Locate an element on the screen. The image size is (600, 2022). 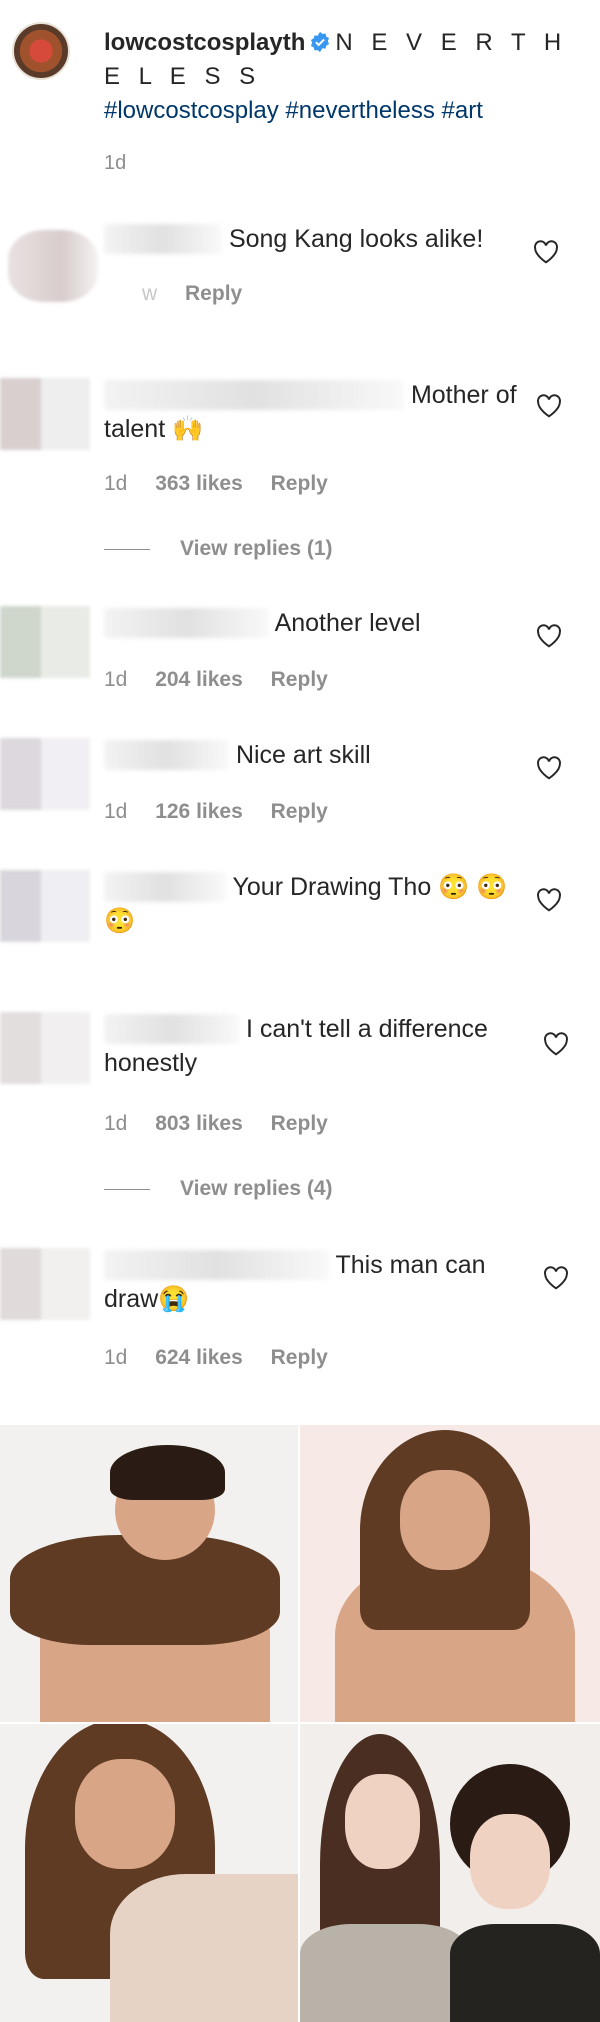
view-replies-button: View replies (4) is located at coordinates (218, 1189).